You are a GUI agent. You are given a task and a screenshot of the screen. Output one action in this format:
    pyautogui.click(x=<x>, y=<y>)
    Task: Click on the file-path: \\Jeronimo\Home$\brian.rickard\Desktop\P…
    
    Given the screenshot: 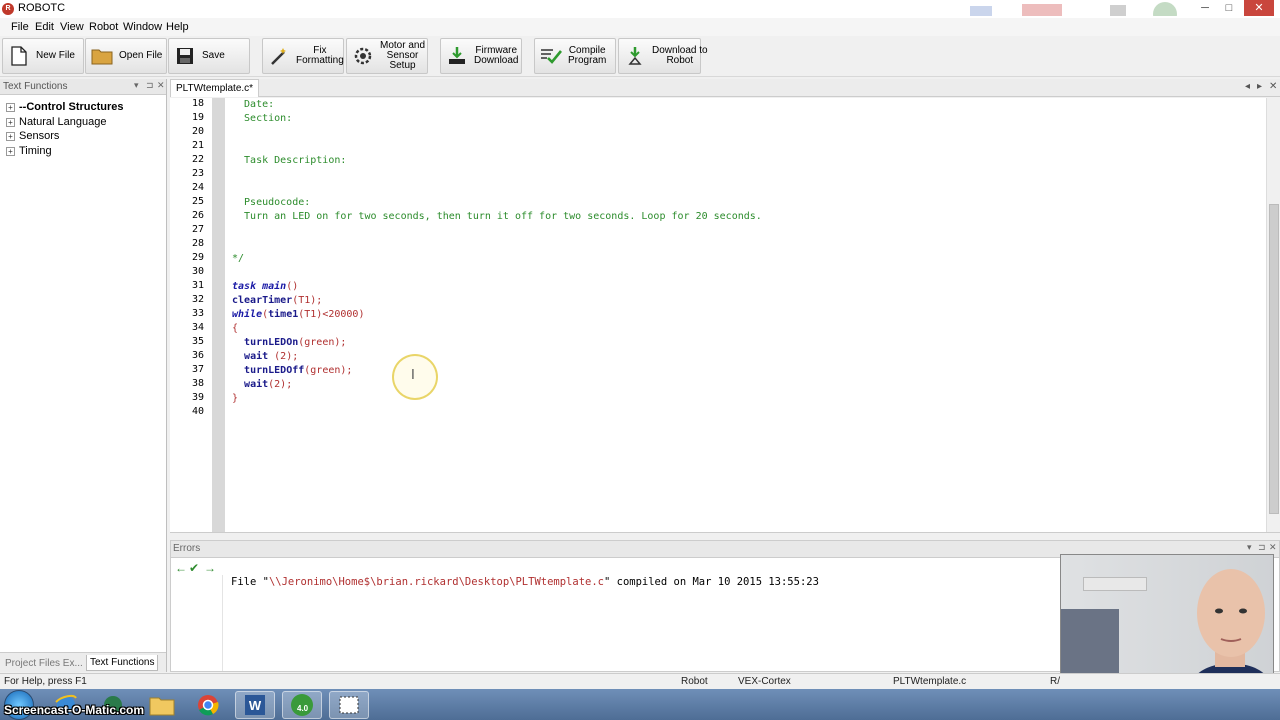 What is the action you would take?
    pyautogui.click(x=436, y=582)
    